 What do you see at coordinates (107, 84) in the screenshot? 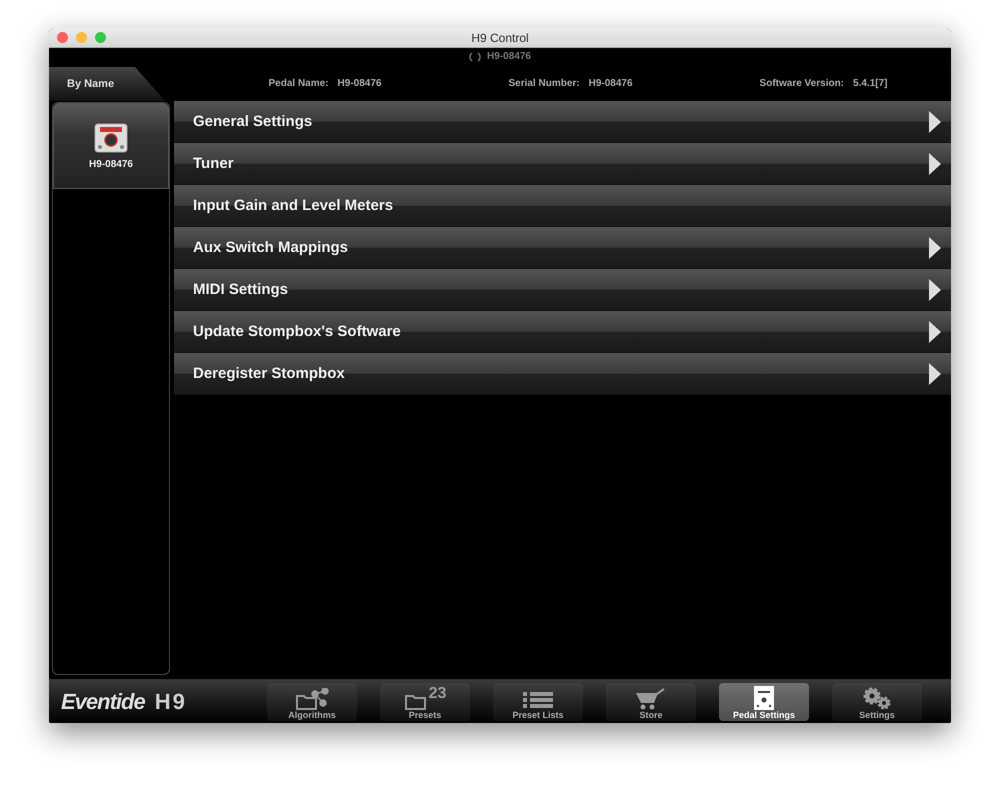
I see `sort-tab: By Name` at bounding box center [107, 84].